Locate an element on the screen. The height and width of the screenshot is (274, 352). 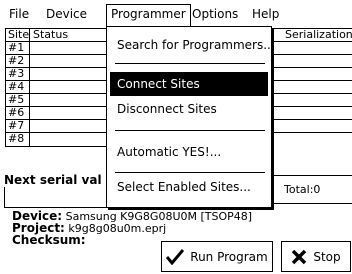
menu-help: Help is located at coordinates (265, 16).